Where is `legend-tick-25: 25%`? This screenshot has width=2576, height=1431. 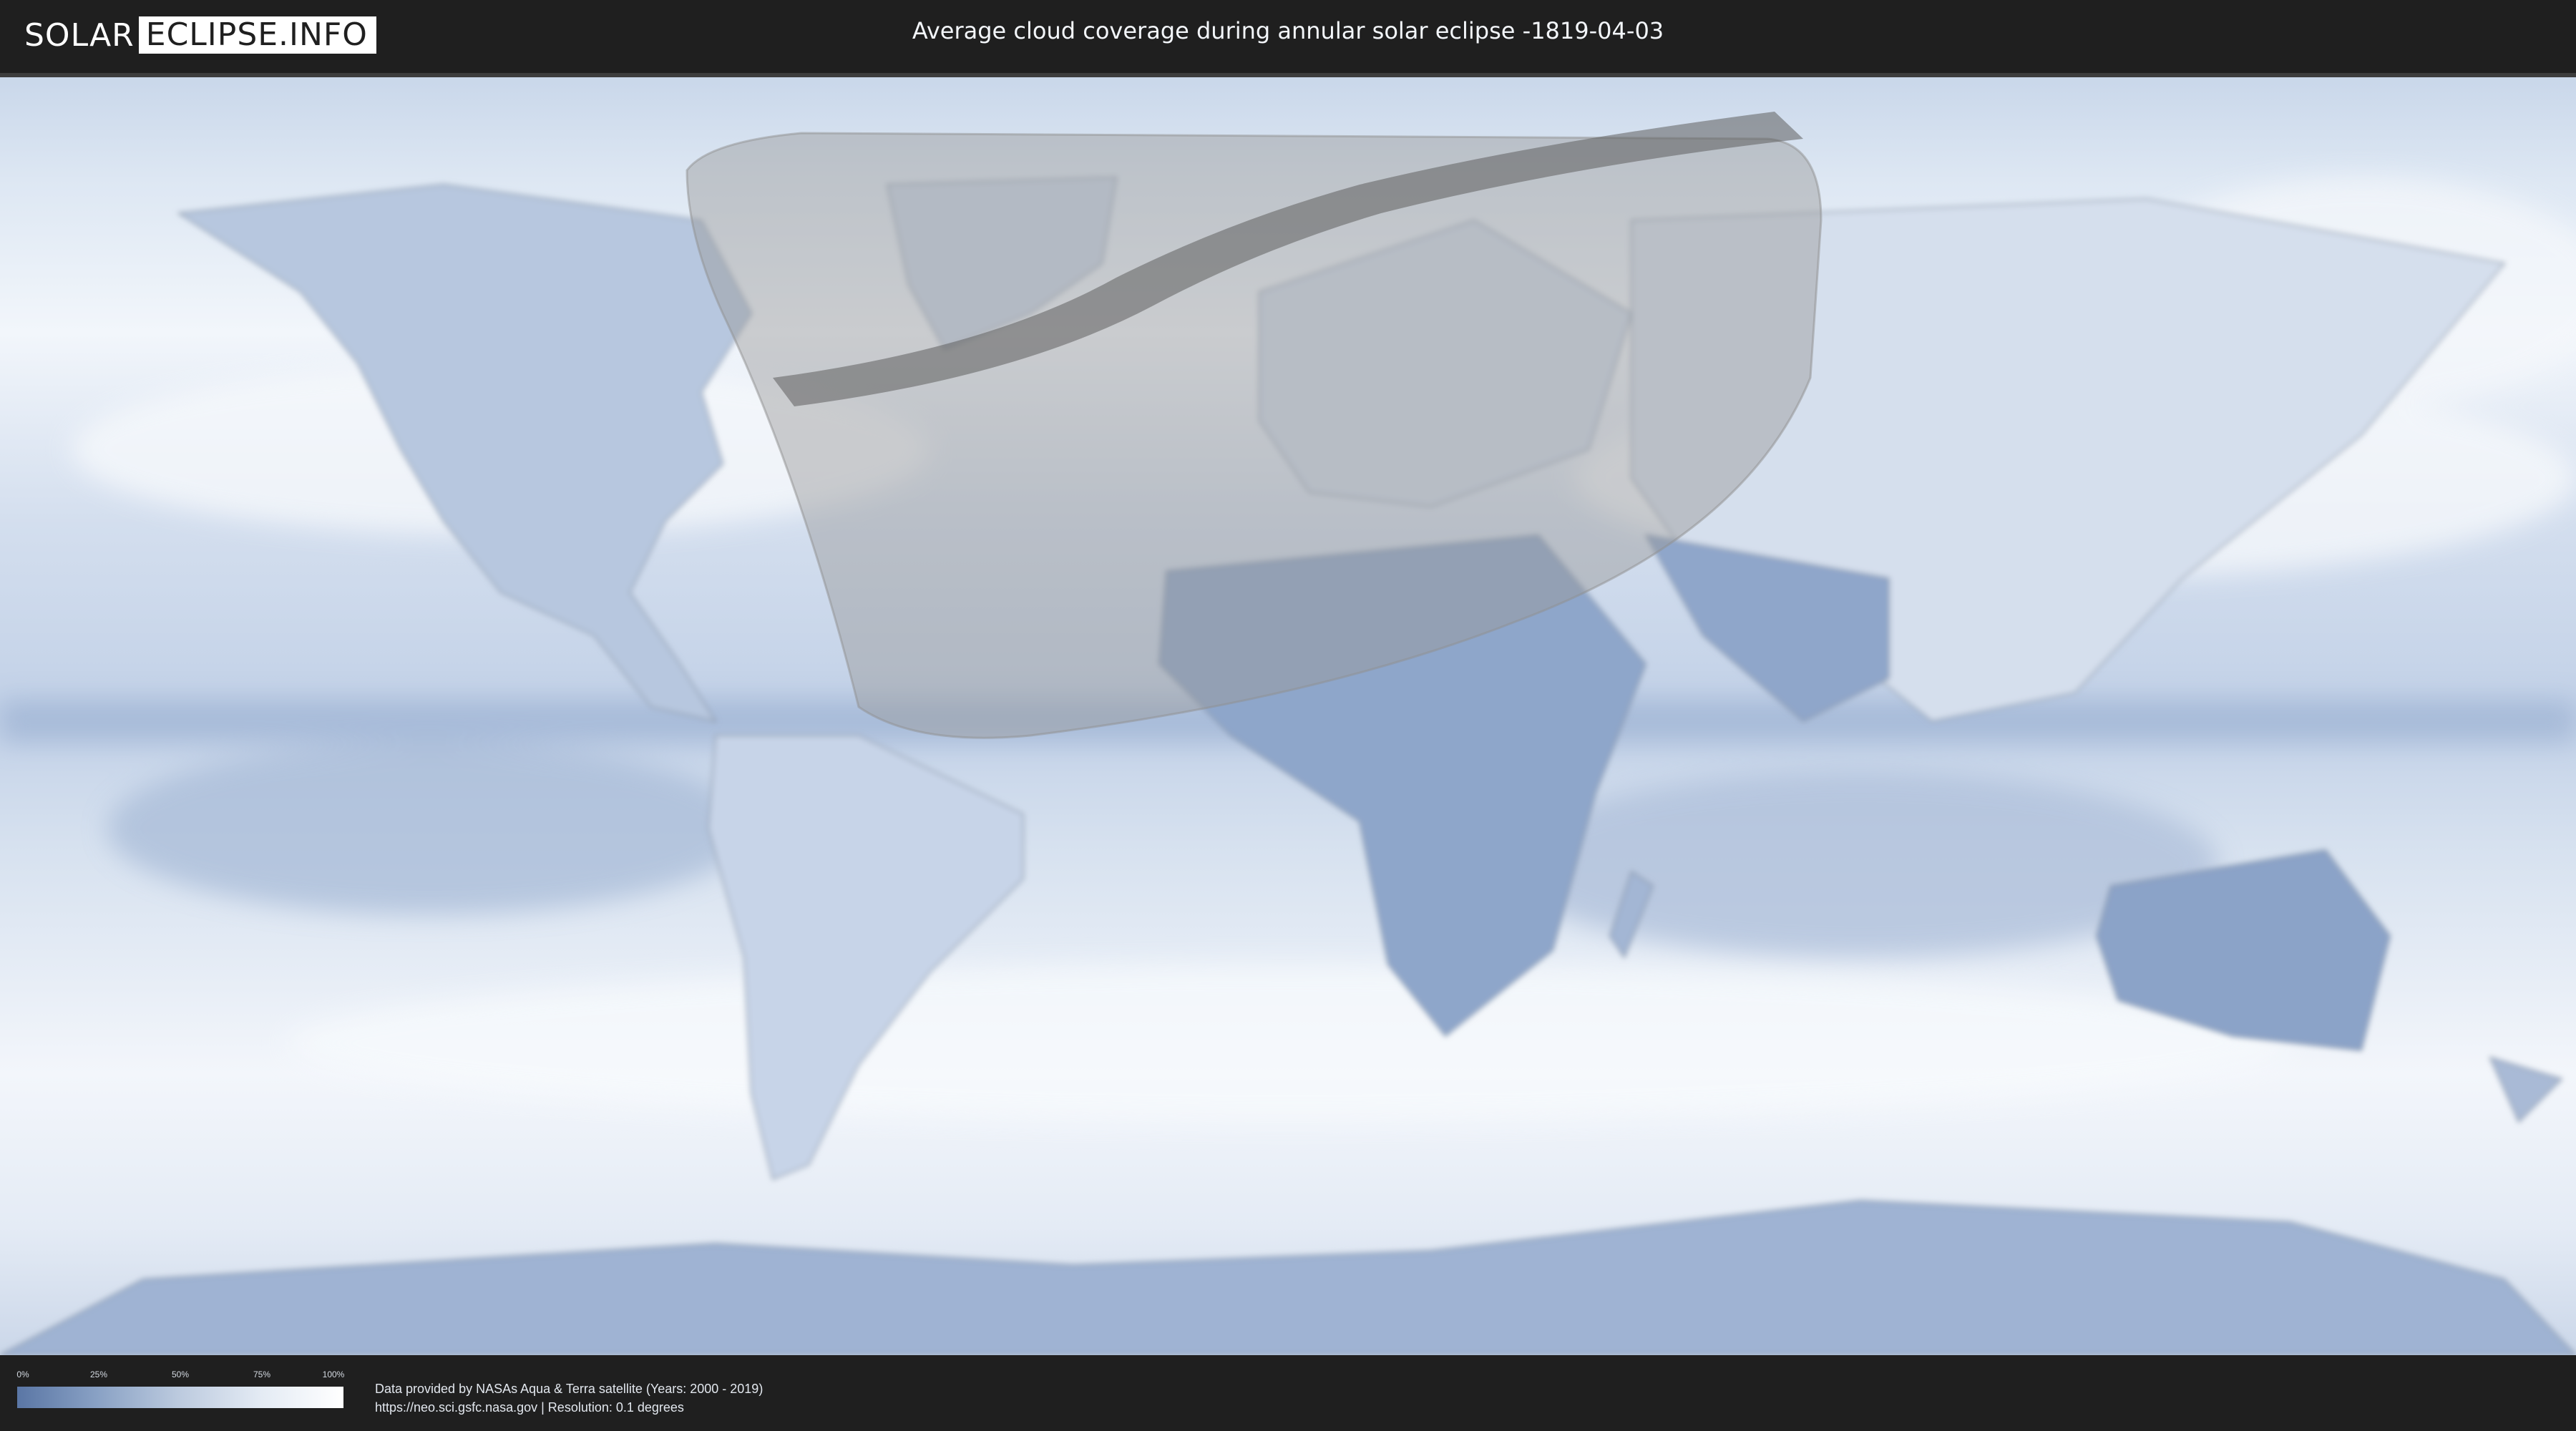 legend-tick-25: 25% is located at coordinates (98, 1374).